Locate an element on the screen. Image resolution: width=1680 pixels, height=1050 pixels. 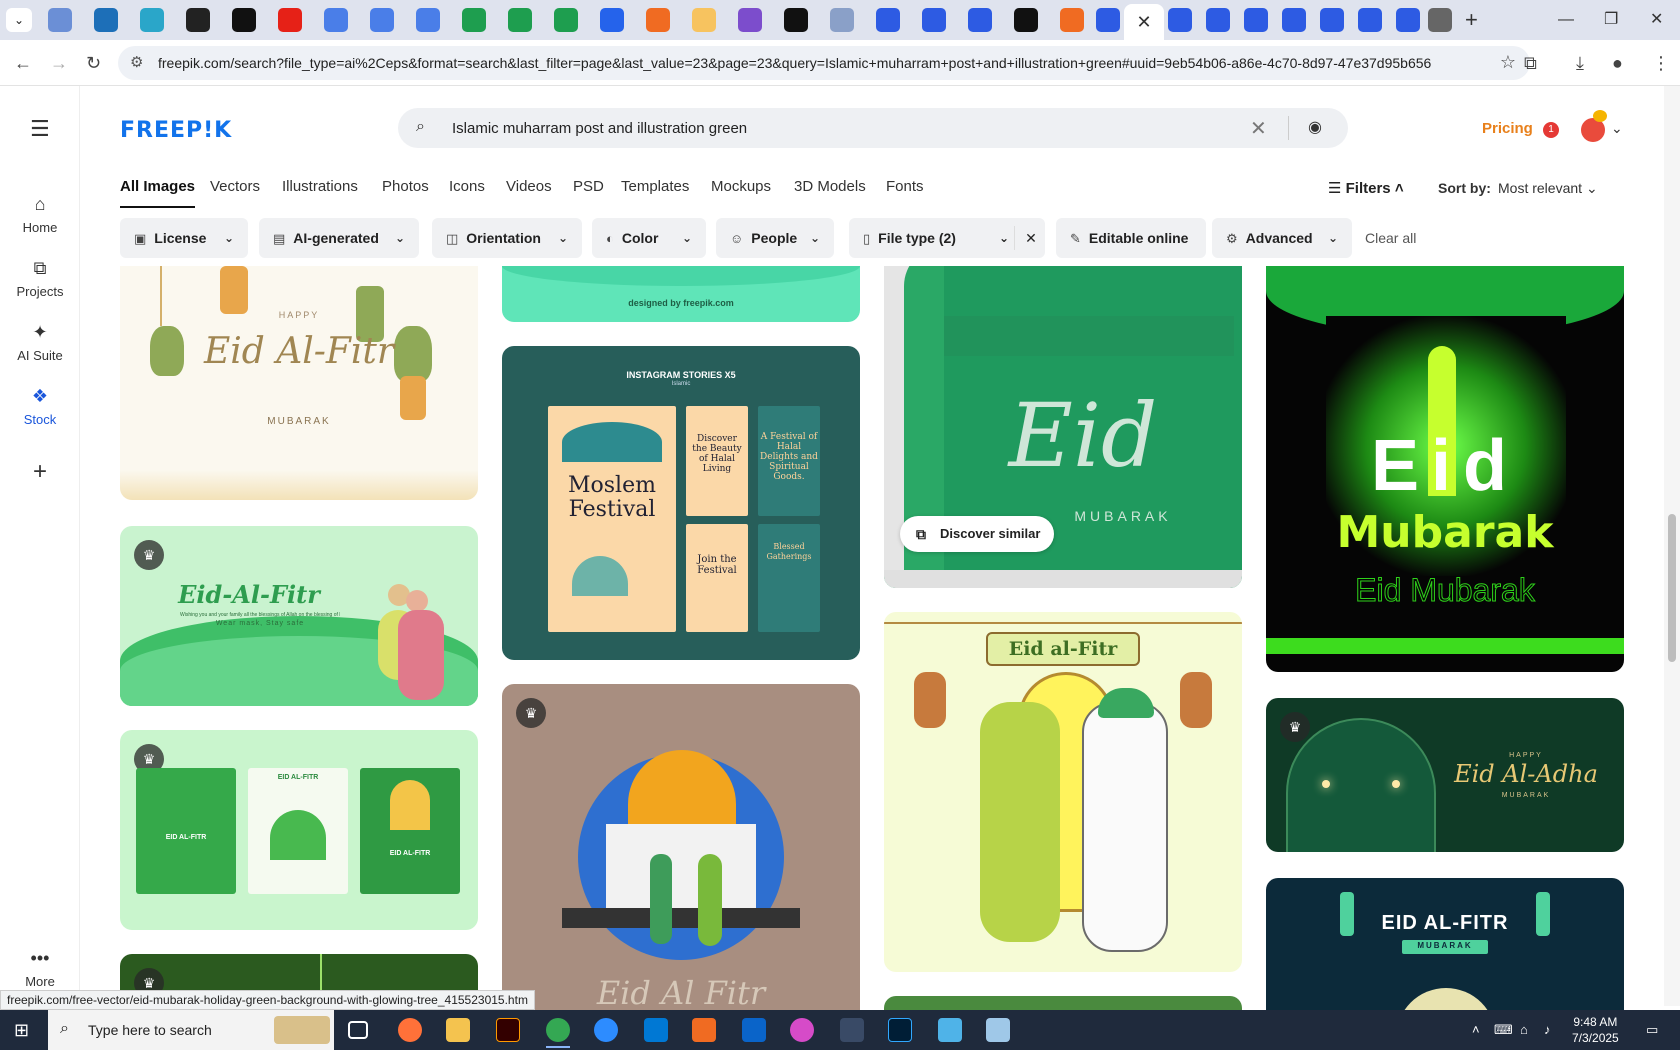
search-input is located at coordinates (842, 128).